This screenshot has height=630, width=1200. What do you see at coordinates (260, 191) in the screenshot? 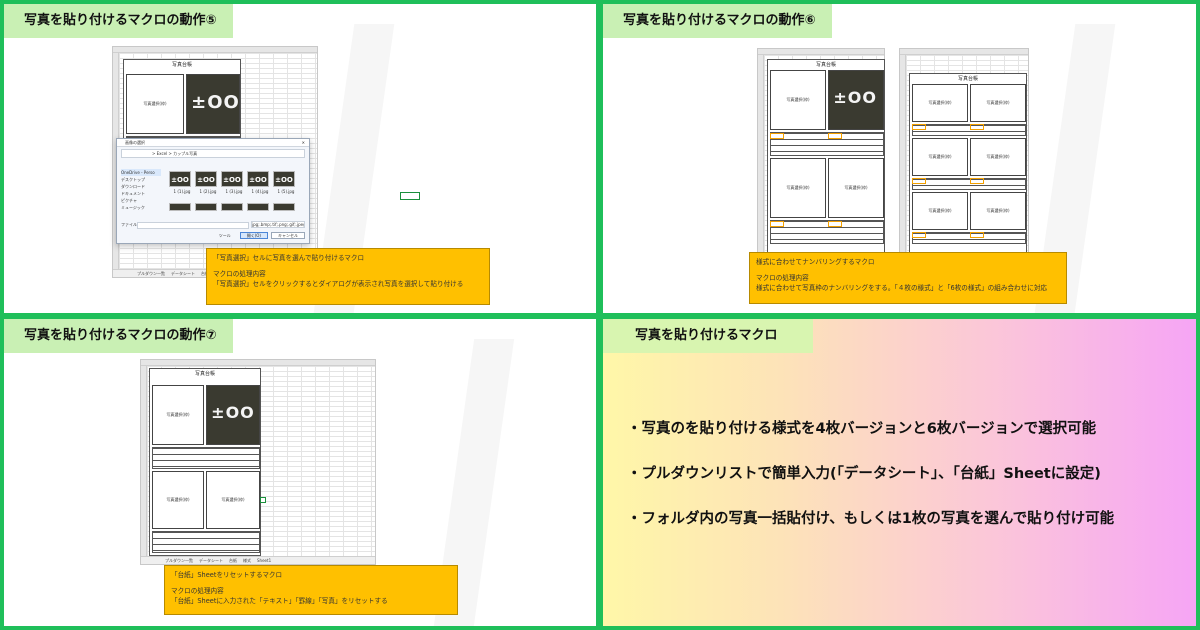
I see `file-name: 1 (4).jpg` at bounding box center [260, 191].